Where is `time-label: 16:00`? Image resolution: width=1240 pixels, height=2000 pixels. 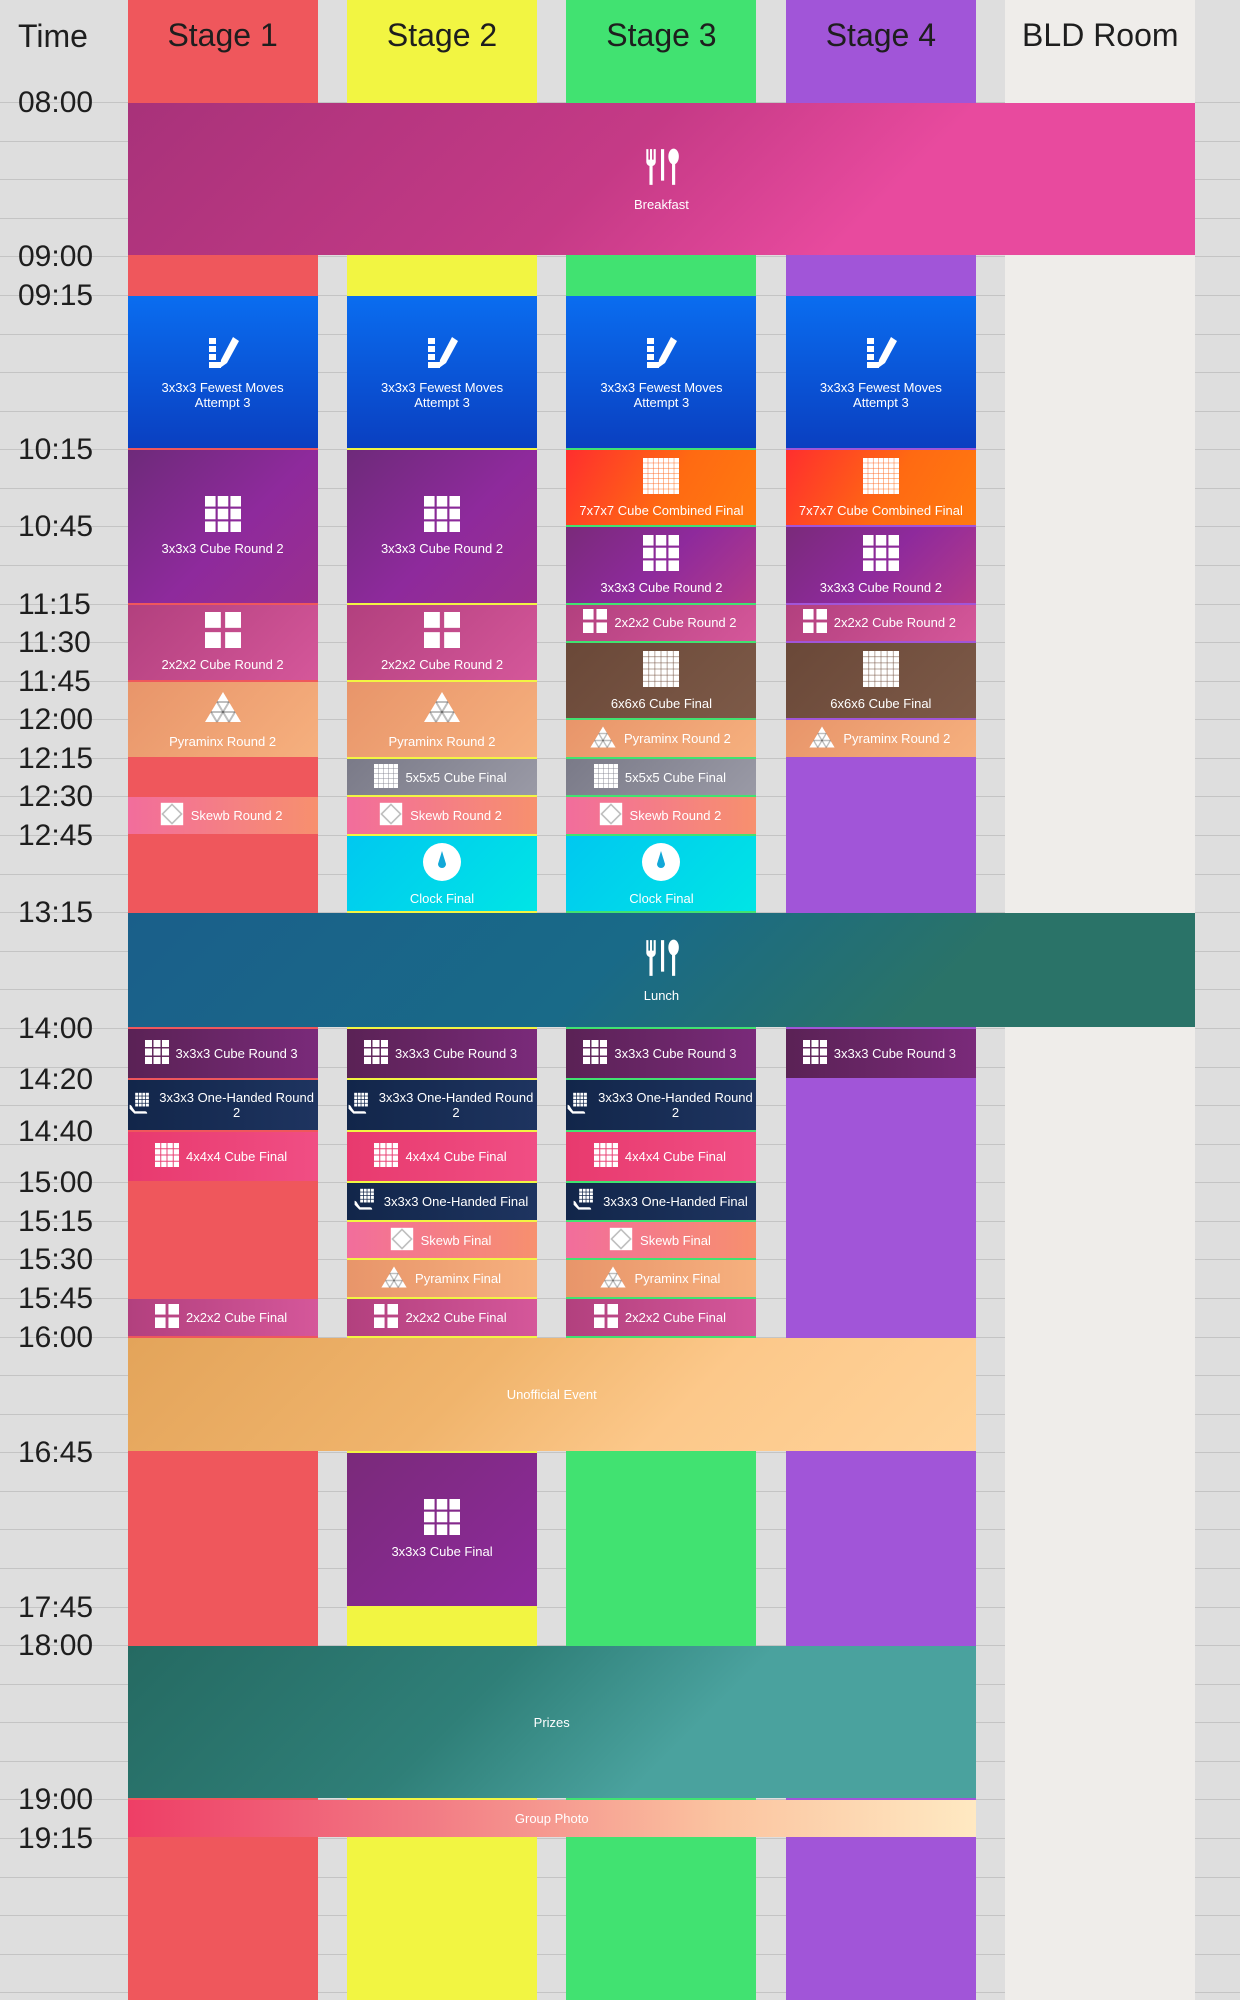
time-label: 16:00 is located at coordinates (56, 1337).